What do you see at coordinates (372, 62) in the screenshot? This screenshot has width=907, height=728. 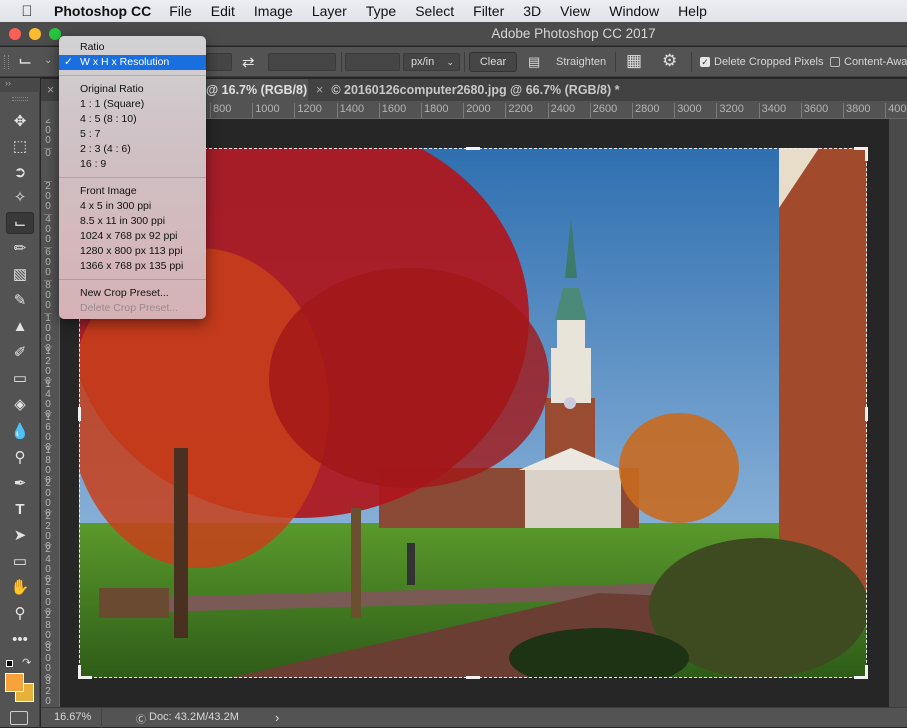 I see `resolution-input` at bounding box center [372, 62].